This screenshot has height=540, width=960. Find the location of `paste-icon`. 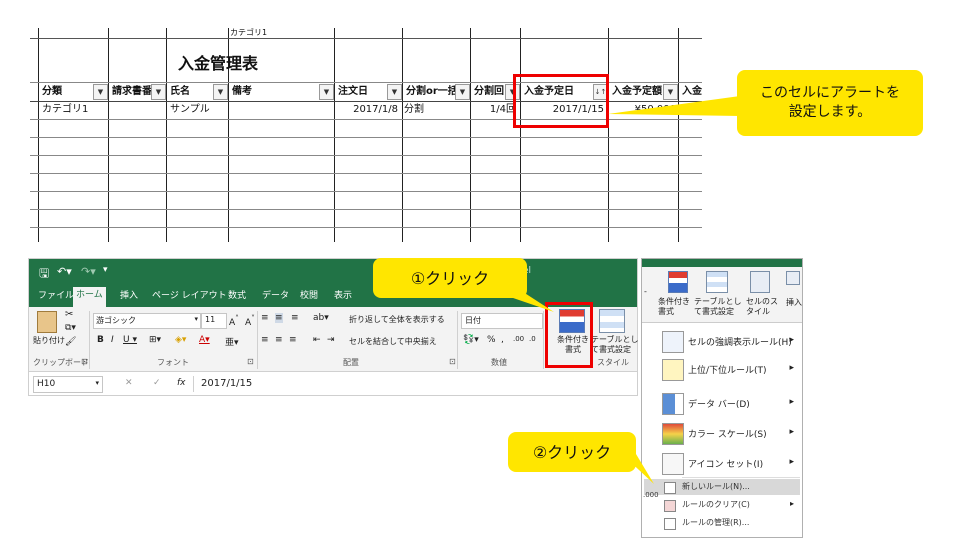

paste-icon is located at coordinates (47, 322).